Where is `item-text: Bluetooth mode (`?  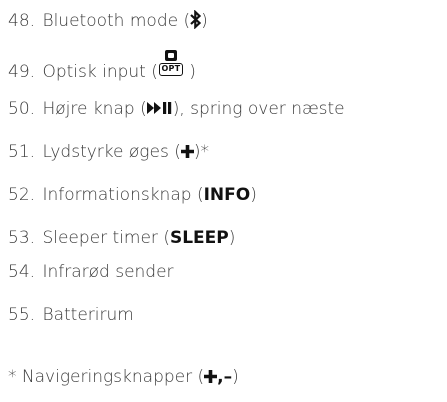
item-text: Bluetooth mode ( is located at coordinates (116, 21).